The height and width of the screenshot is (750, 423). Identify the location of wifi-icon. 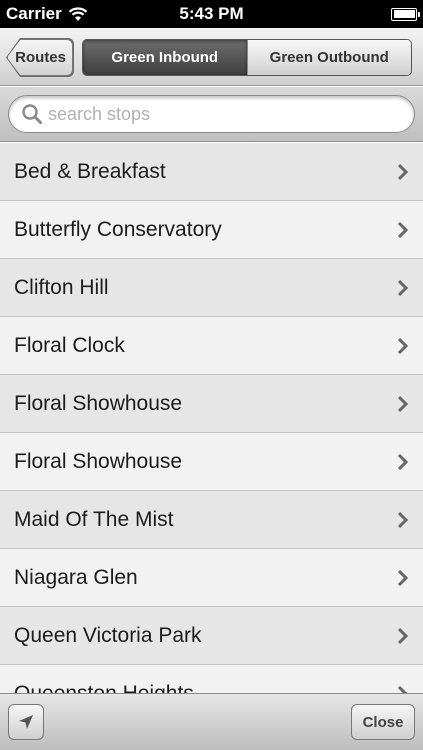
(78, 13).